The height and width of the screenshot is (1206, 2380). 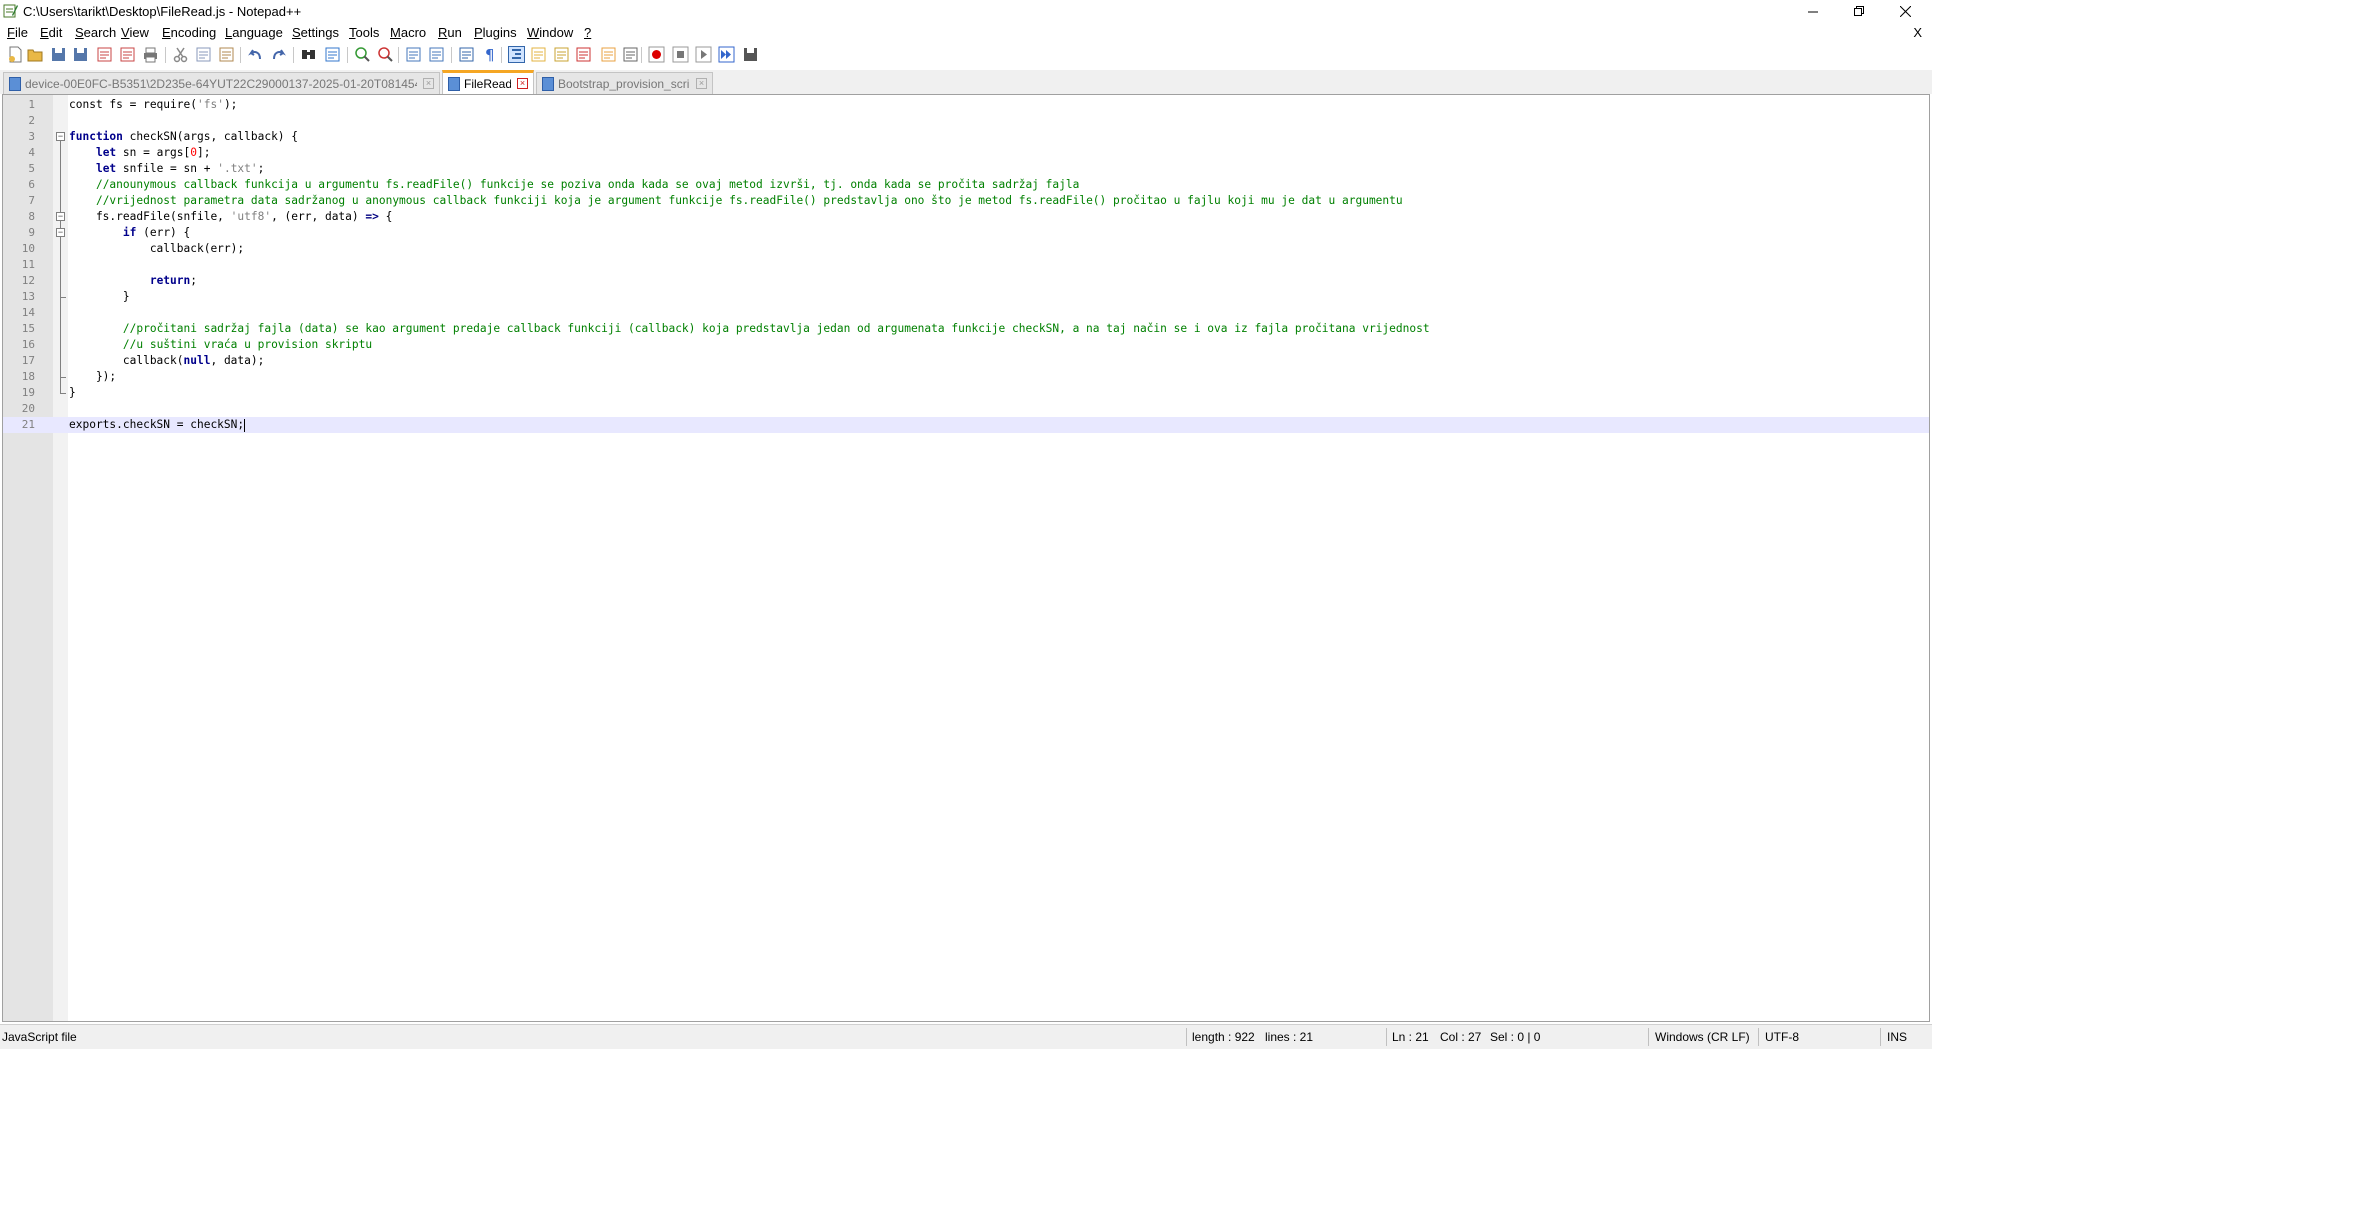 What do you see at coordinates (127, 54) in the screenshot?
I see `close-all-button` at bounding box center [127, 54].